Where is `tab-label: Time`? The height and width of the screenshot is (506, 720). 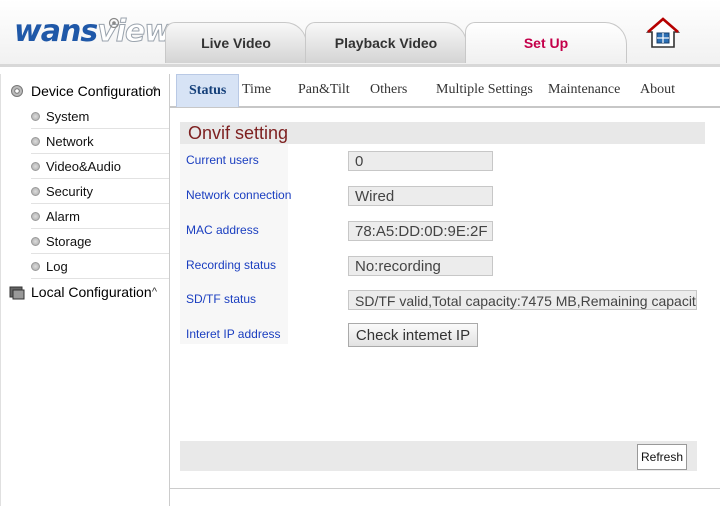 tab-label: Time is located at coordinates (257, 89).